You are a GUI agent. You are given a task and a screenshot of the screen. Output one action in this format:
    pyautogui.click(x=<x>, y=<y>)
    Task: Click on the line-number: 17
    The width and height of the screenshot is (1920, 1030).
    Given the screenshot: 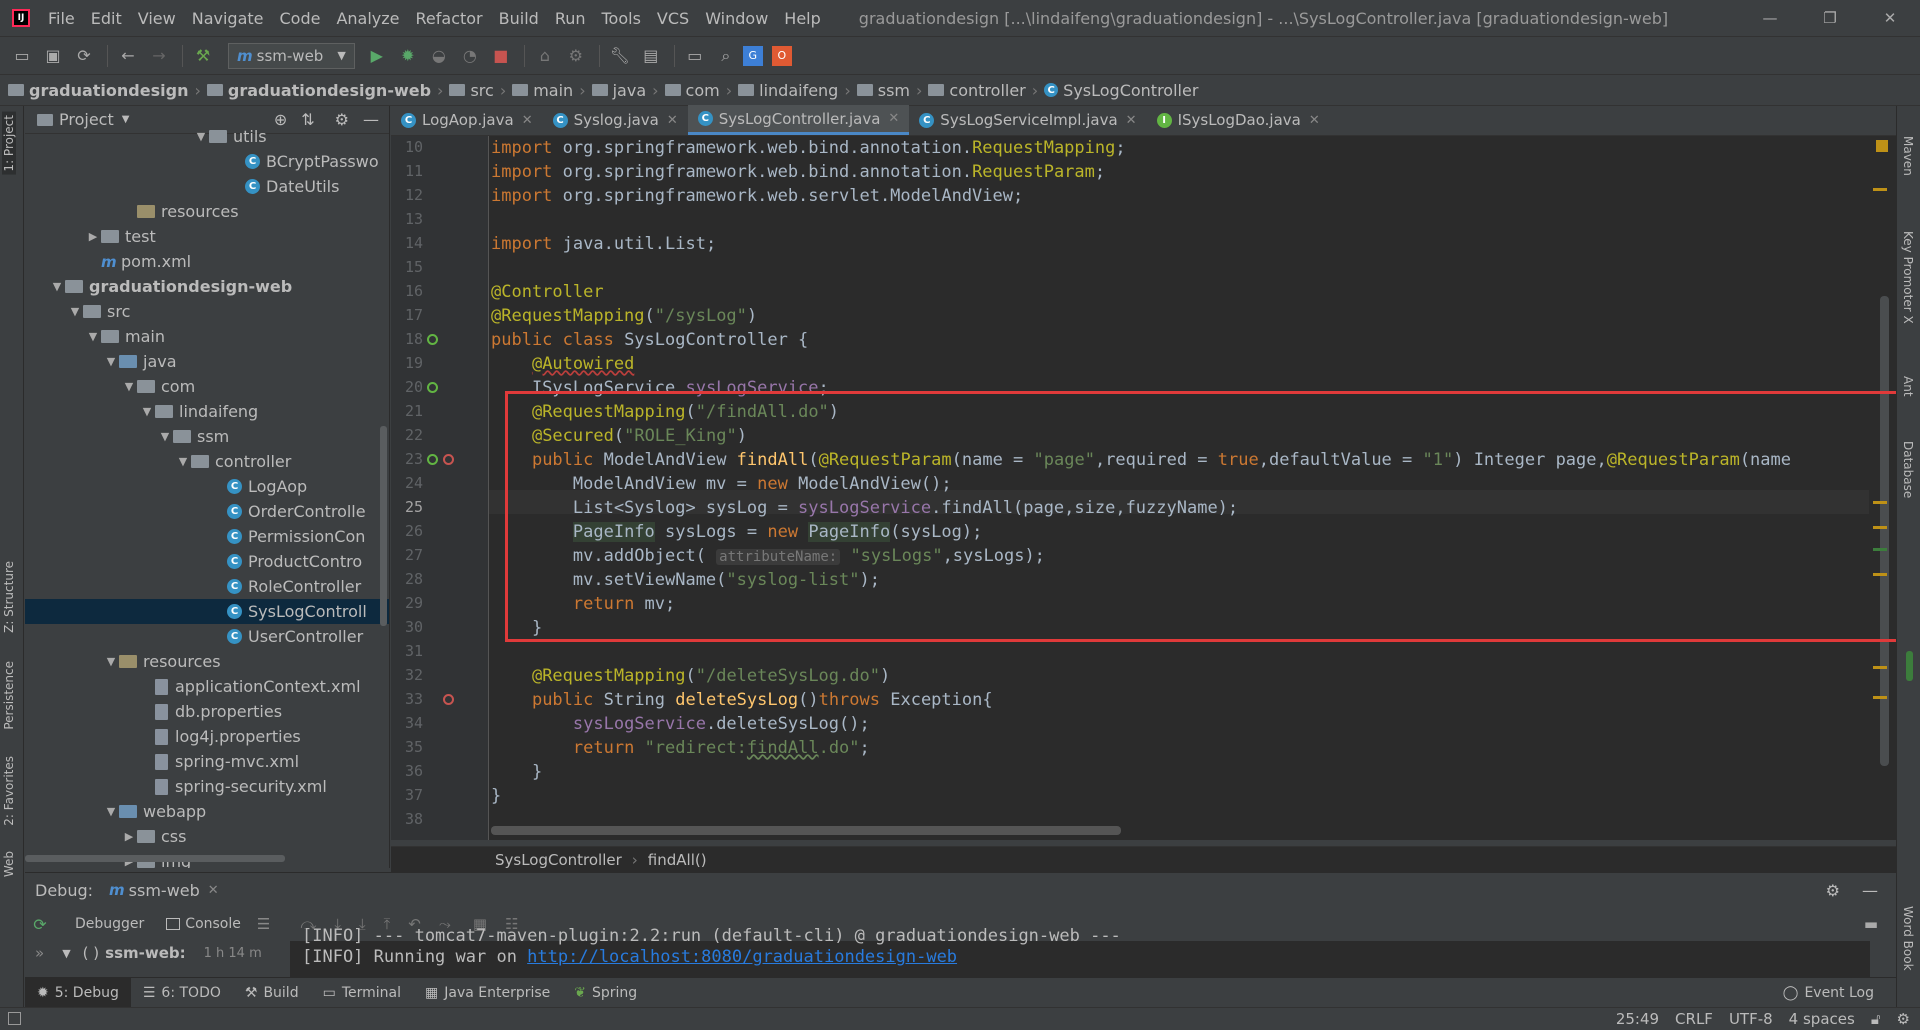 What is the action you would take?
    pyautogui.click(x=407, y=315)
    